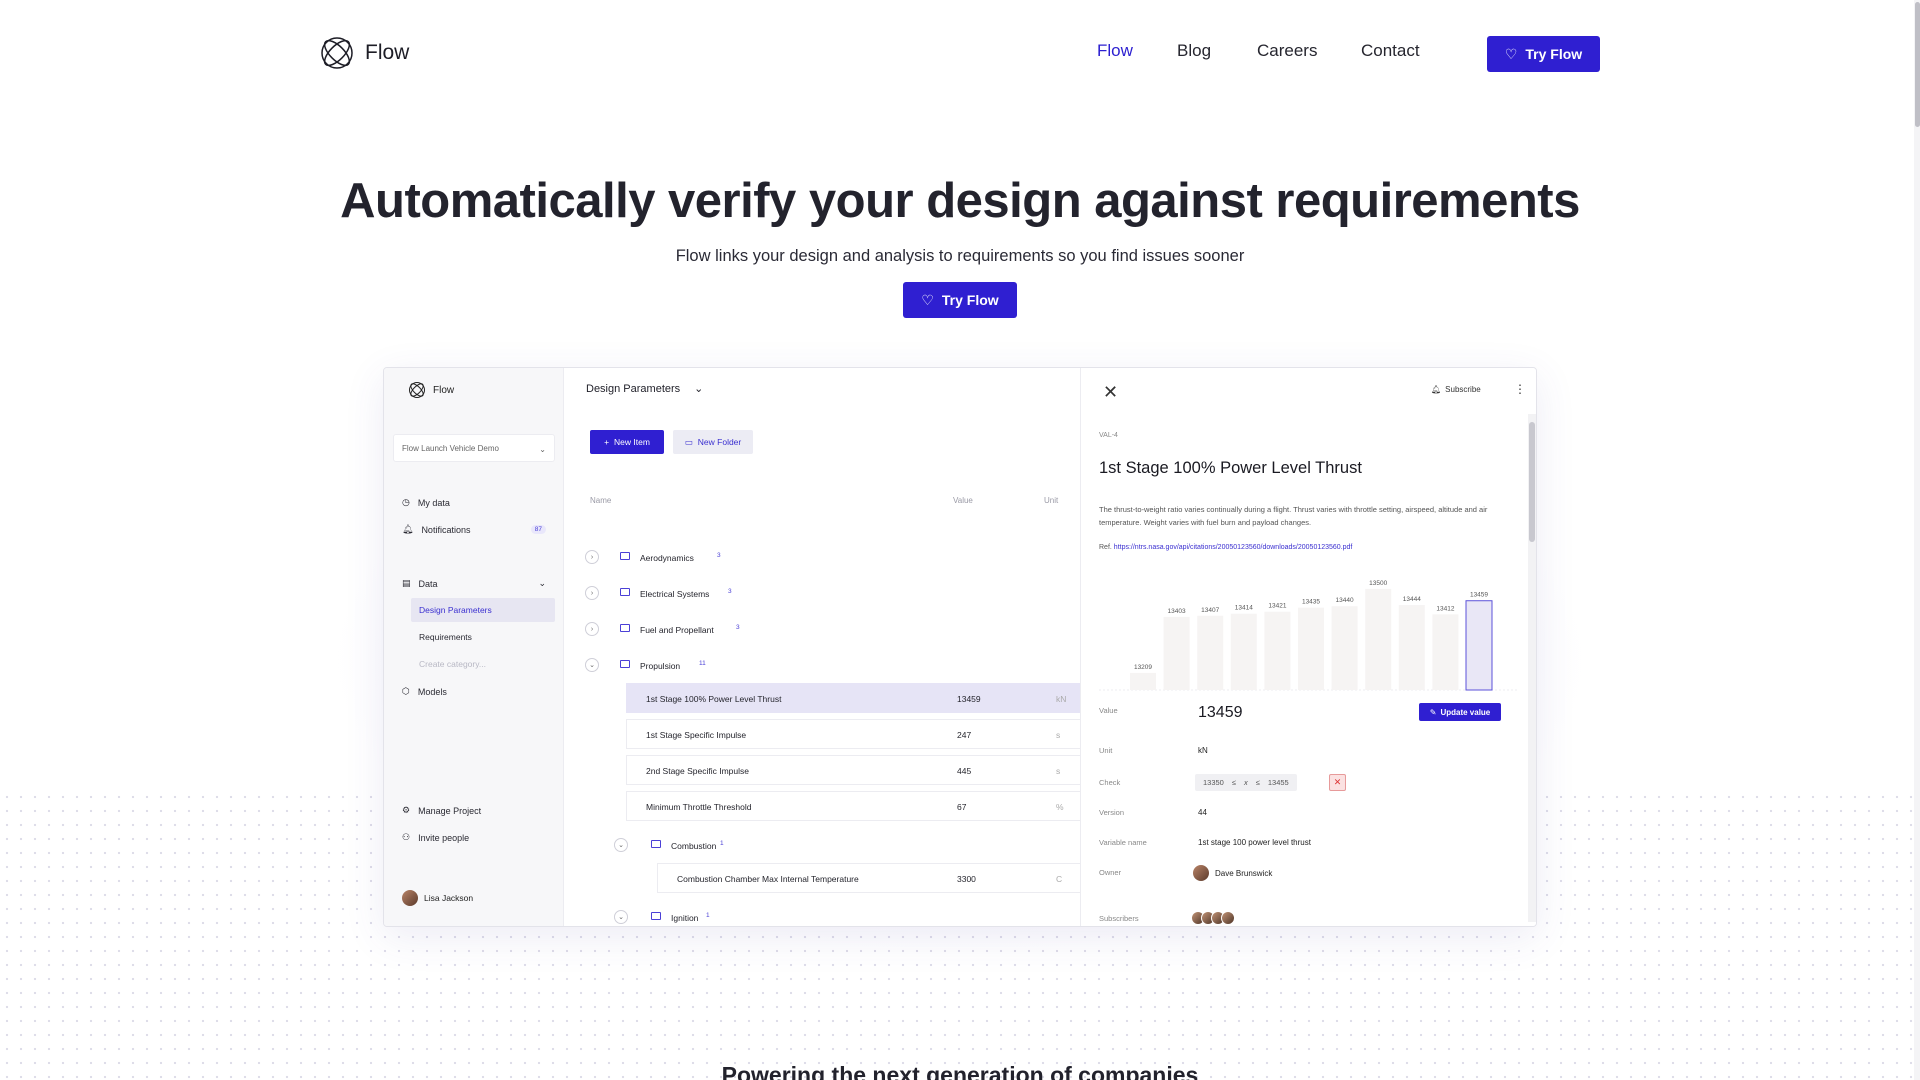 Image resolution: width=1920 pixels, height=1080 pixels. What do you see at coordinates (483, 637) in the screenshot?
I see `sidebar-item-requirements: Requirements` at bounding box center [483, 637].